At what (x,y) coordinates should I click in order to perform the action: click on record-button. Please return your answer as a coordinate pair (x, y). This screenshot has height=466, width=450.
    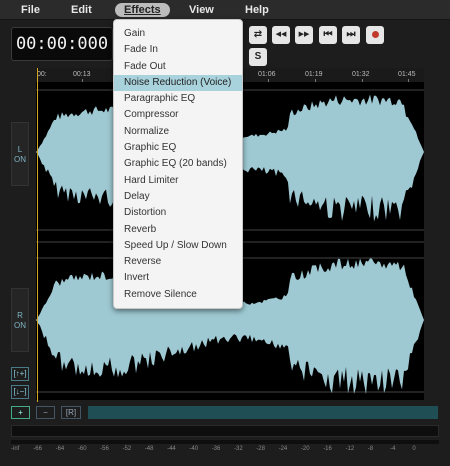
    Looking at the image, I should click on (375, 35).